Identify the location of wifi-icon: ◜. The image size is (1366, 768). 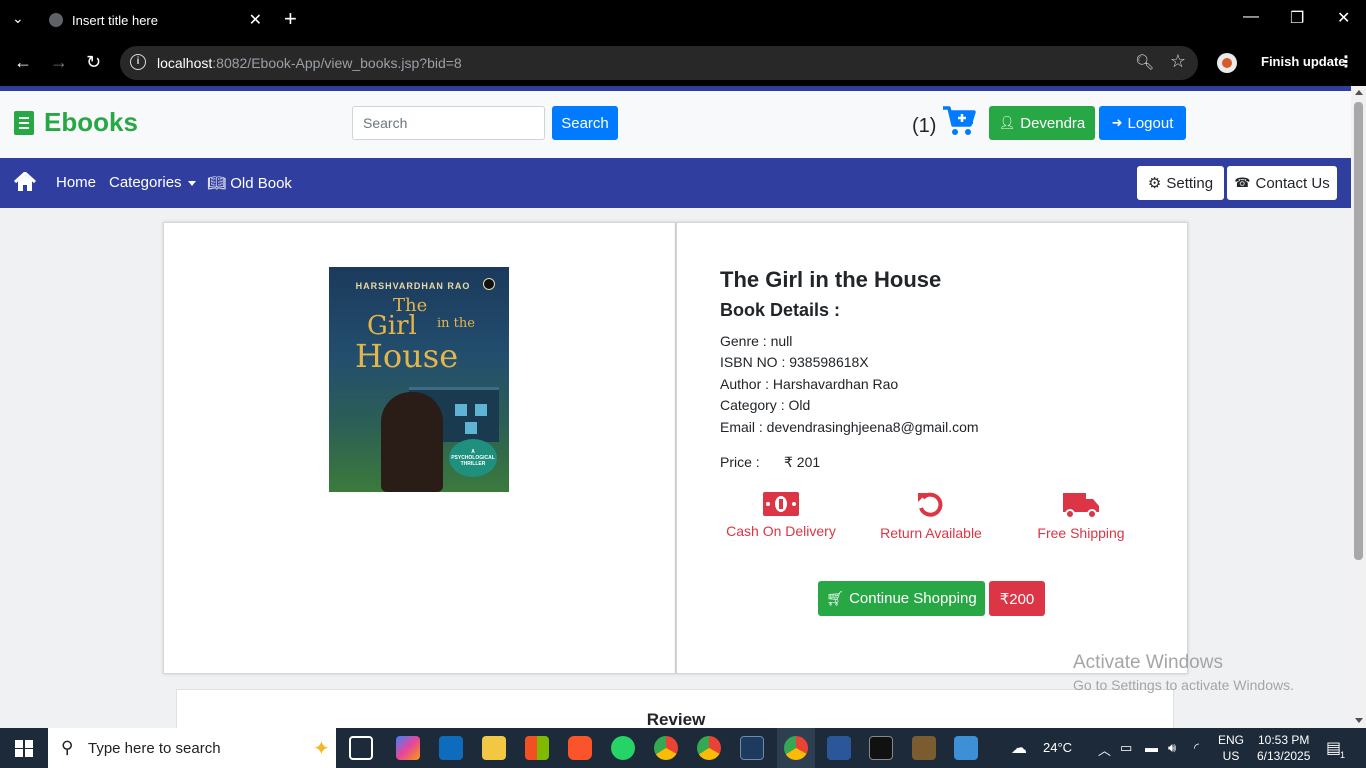
(1196, 748).